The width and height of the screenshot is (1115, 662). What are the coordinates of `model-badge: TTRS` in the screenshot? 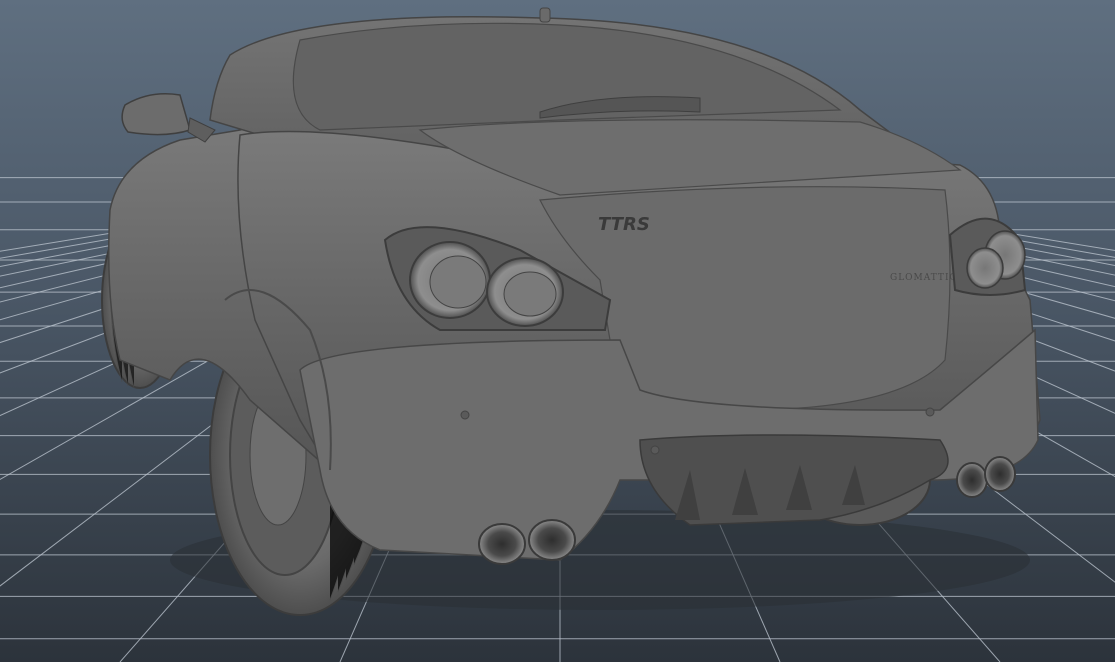 It's located at (624, 224).